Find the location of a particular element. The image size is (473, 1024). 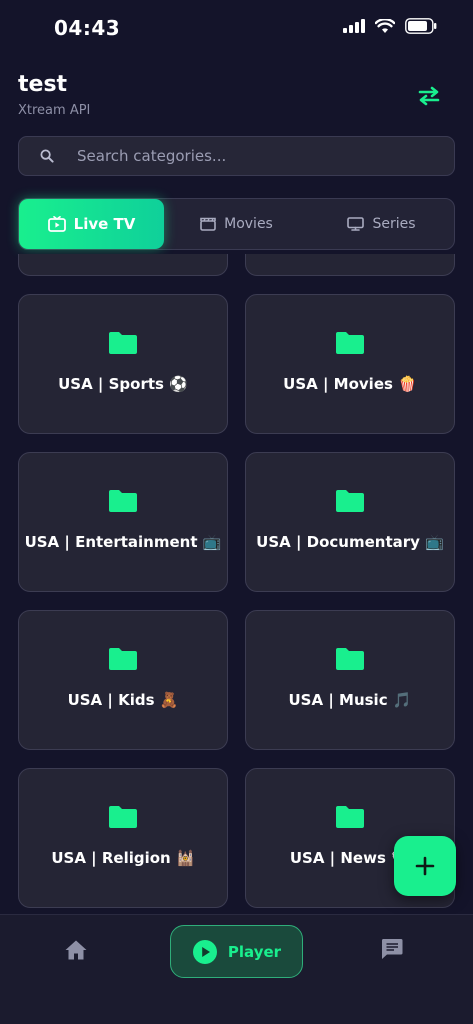

play-circle-icon is located at coordinates (204, 951).